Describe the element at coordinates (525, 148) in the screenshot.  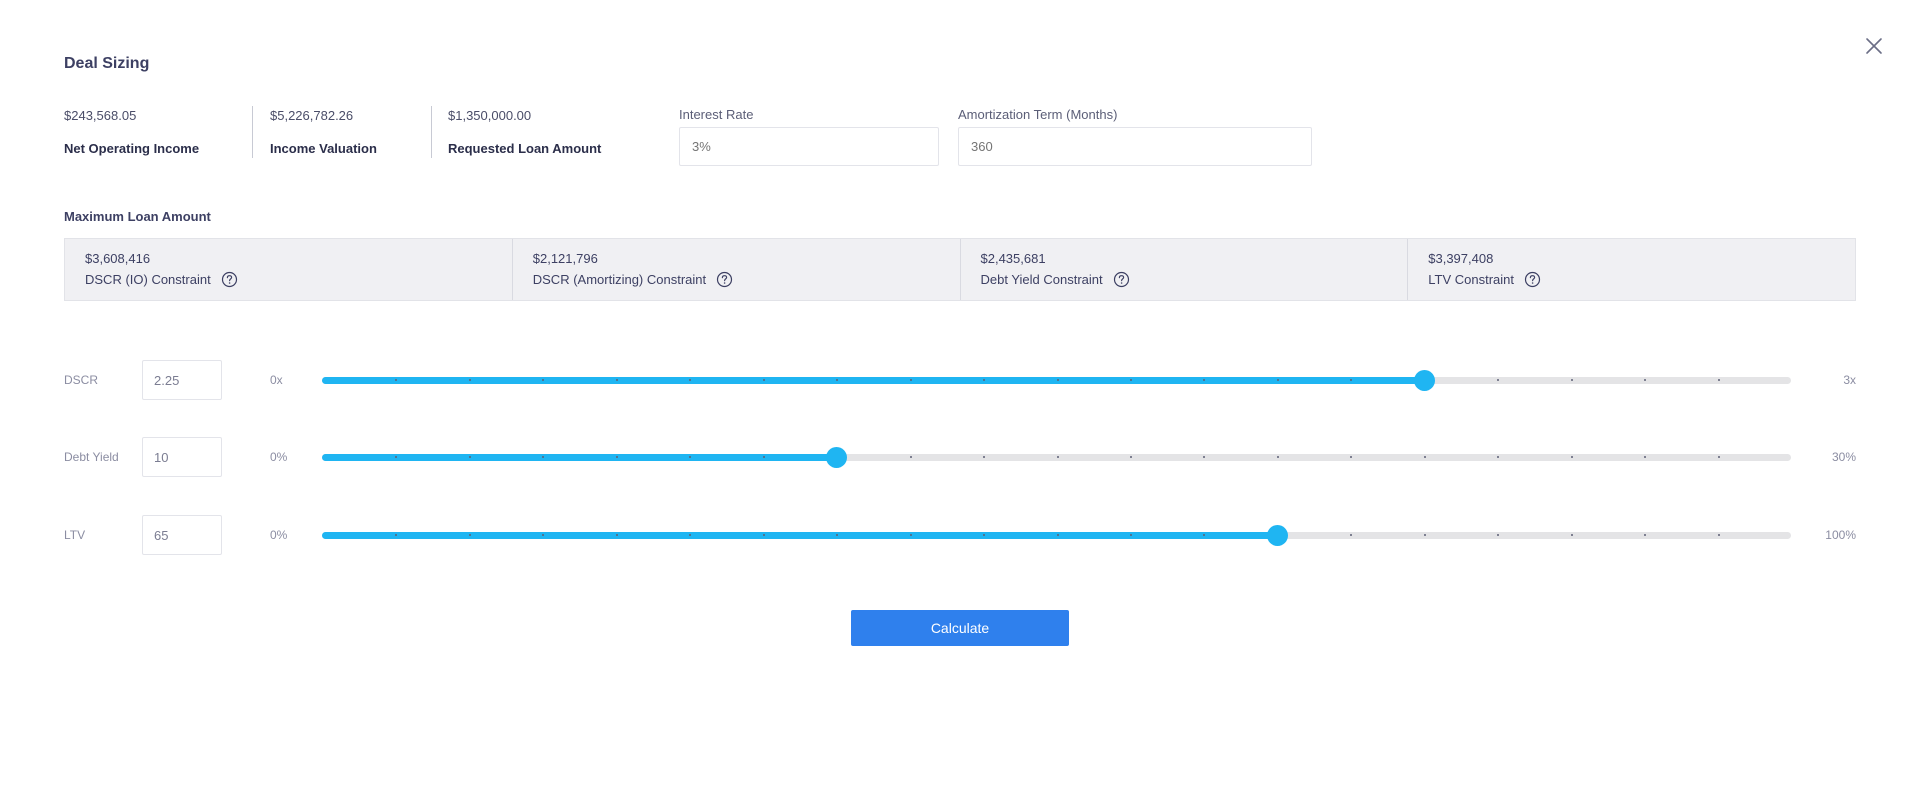
I see `stat-label: Requested Loan Amount` at that location.